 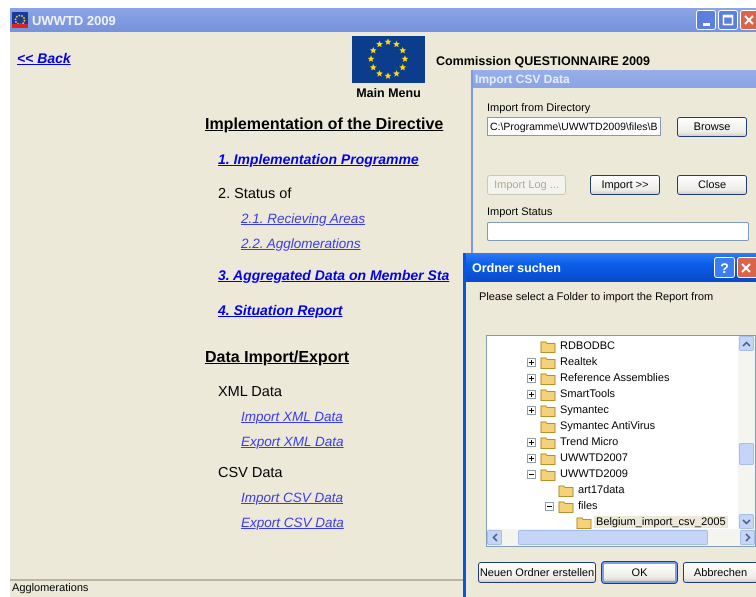 I want to click on browse-button: Browse, so click(x=712, y=127).